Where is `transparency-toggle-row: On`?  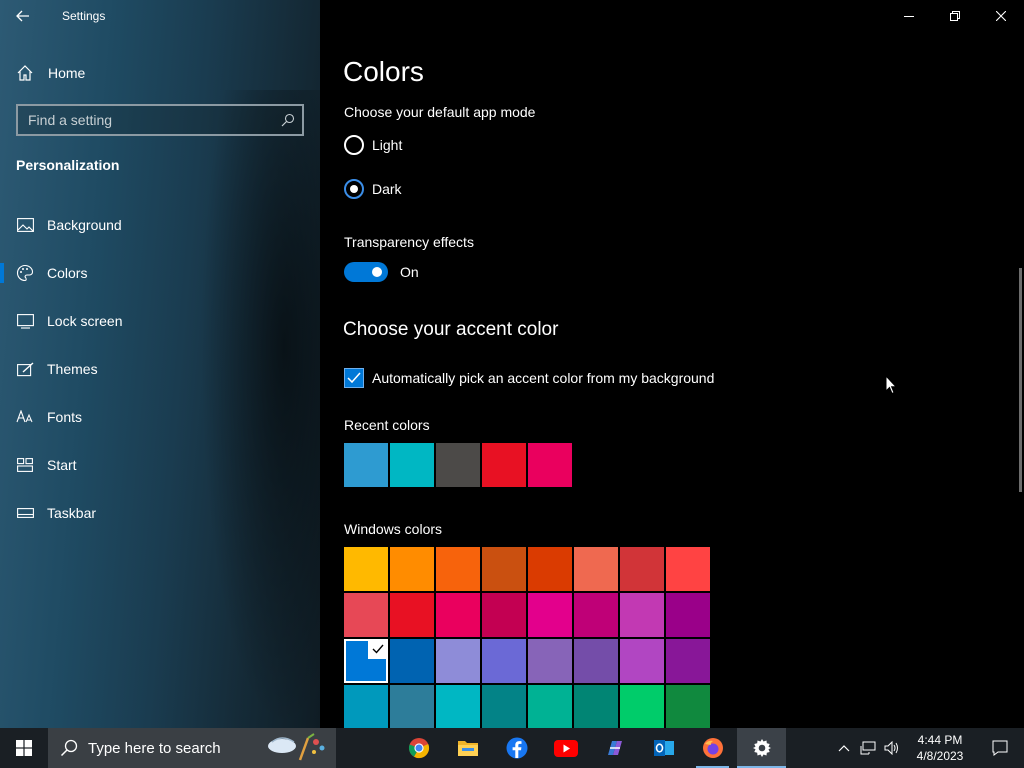
transparency-toggle-row: On is located at coordinates (381, 272).